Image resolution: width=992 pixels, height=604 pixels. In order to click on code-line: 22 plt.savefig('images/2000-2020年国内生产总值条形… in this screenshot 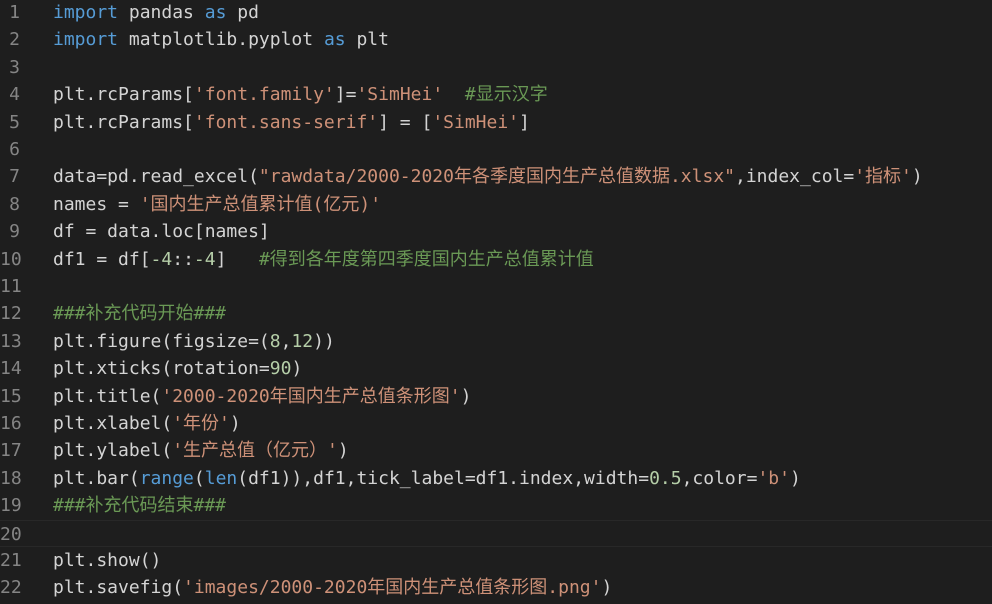, I will do `click(496, 587)`.